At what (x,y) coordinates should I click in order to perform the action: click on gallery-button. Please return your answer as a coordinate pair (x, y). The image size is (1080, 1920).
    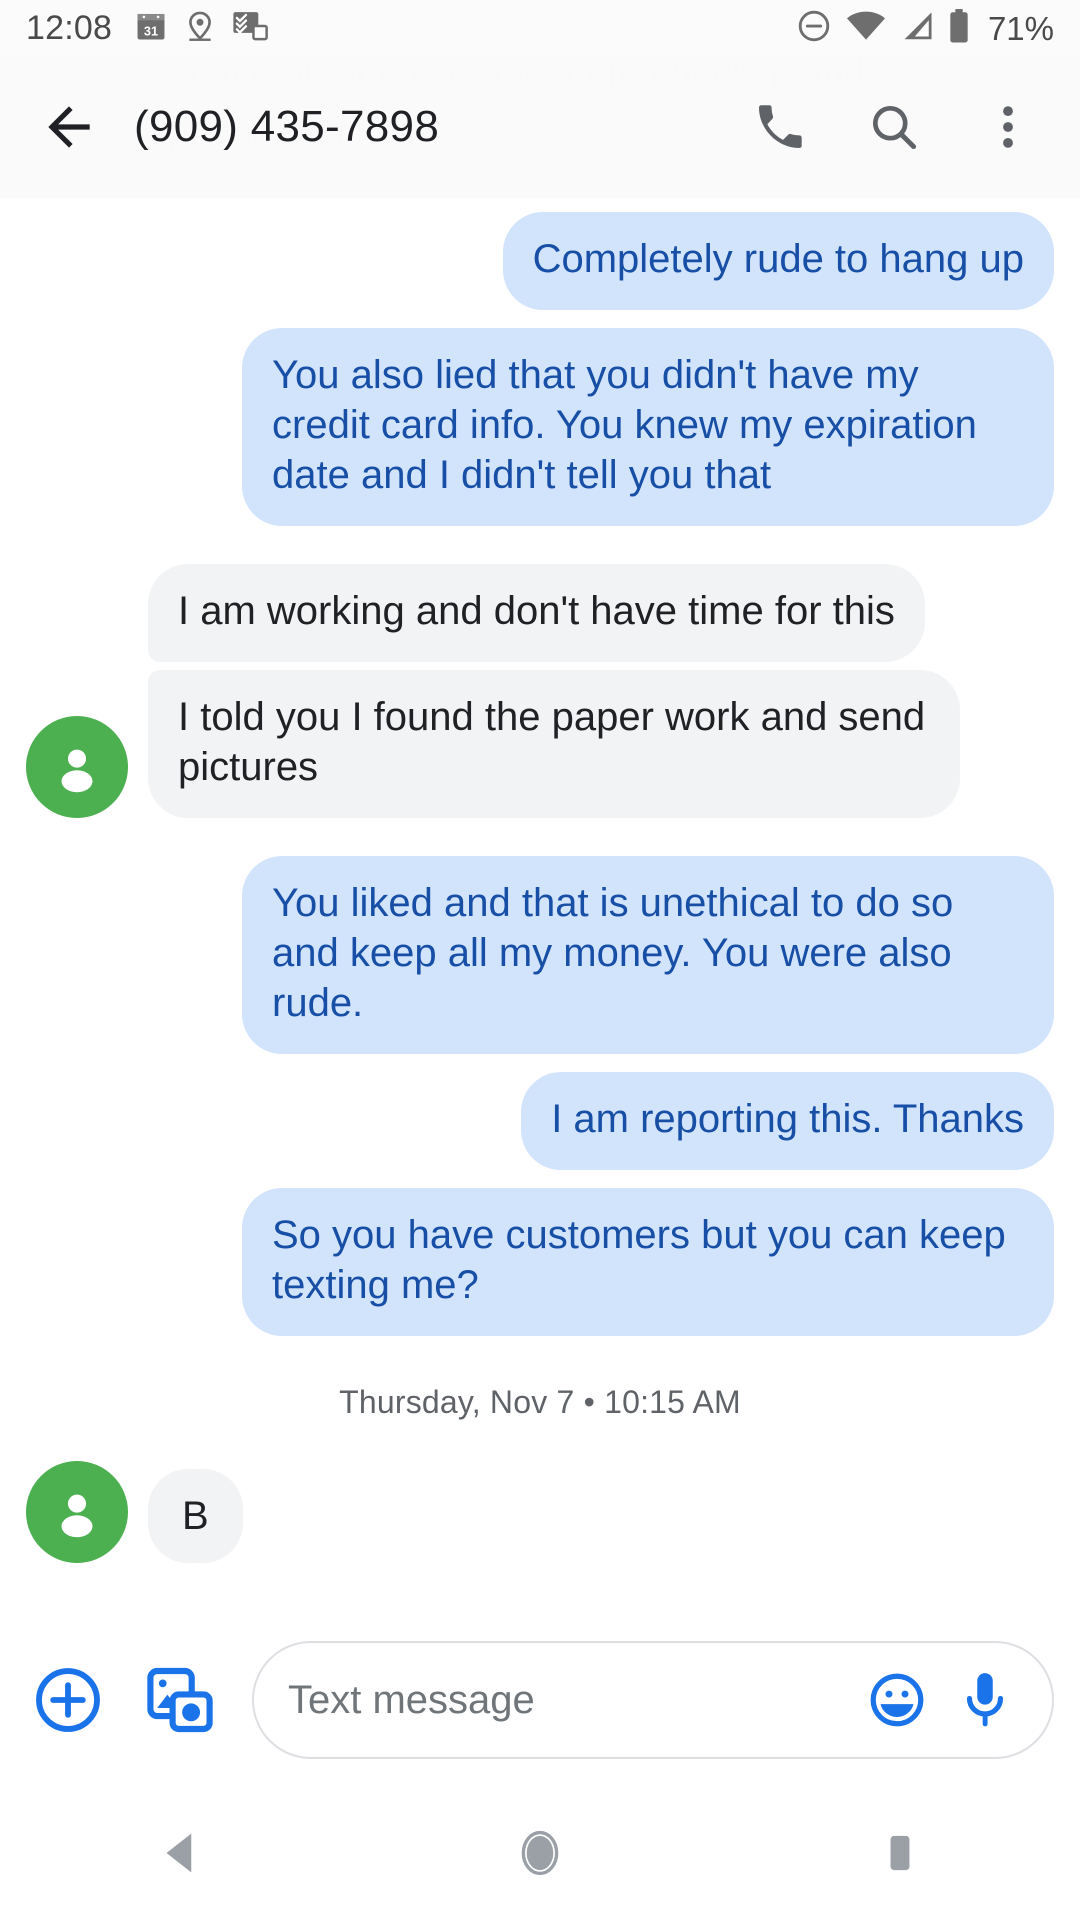
    Looking at the image, I should click on (180, 1700).